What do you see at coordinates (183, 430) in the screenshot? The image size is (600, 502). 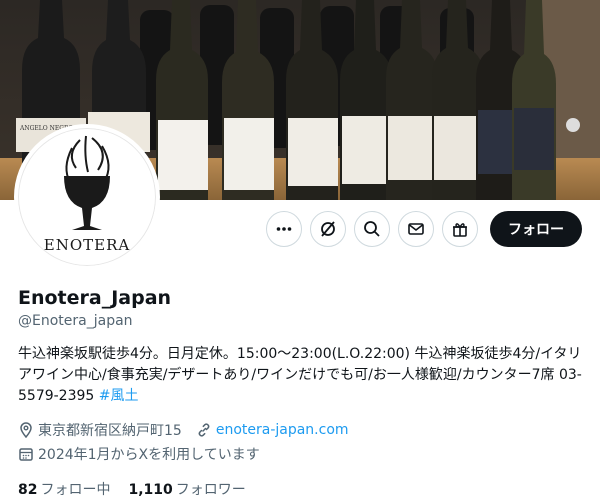 I see `profile-meta-row: 東京都新宿区納戸町15 enotera-japan.com` at bounding box center [183, 430].